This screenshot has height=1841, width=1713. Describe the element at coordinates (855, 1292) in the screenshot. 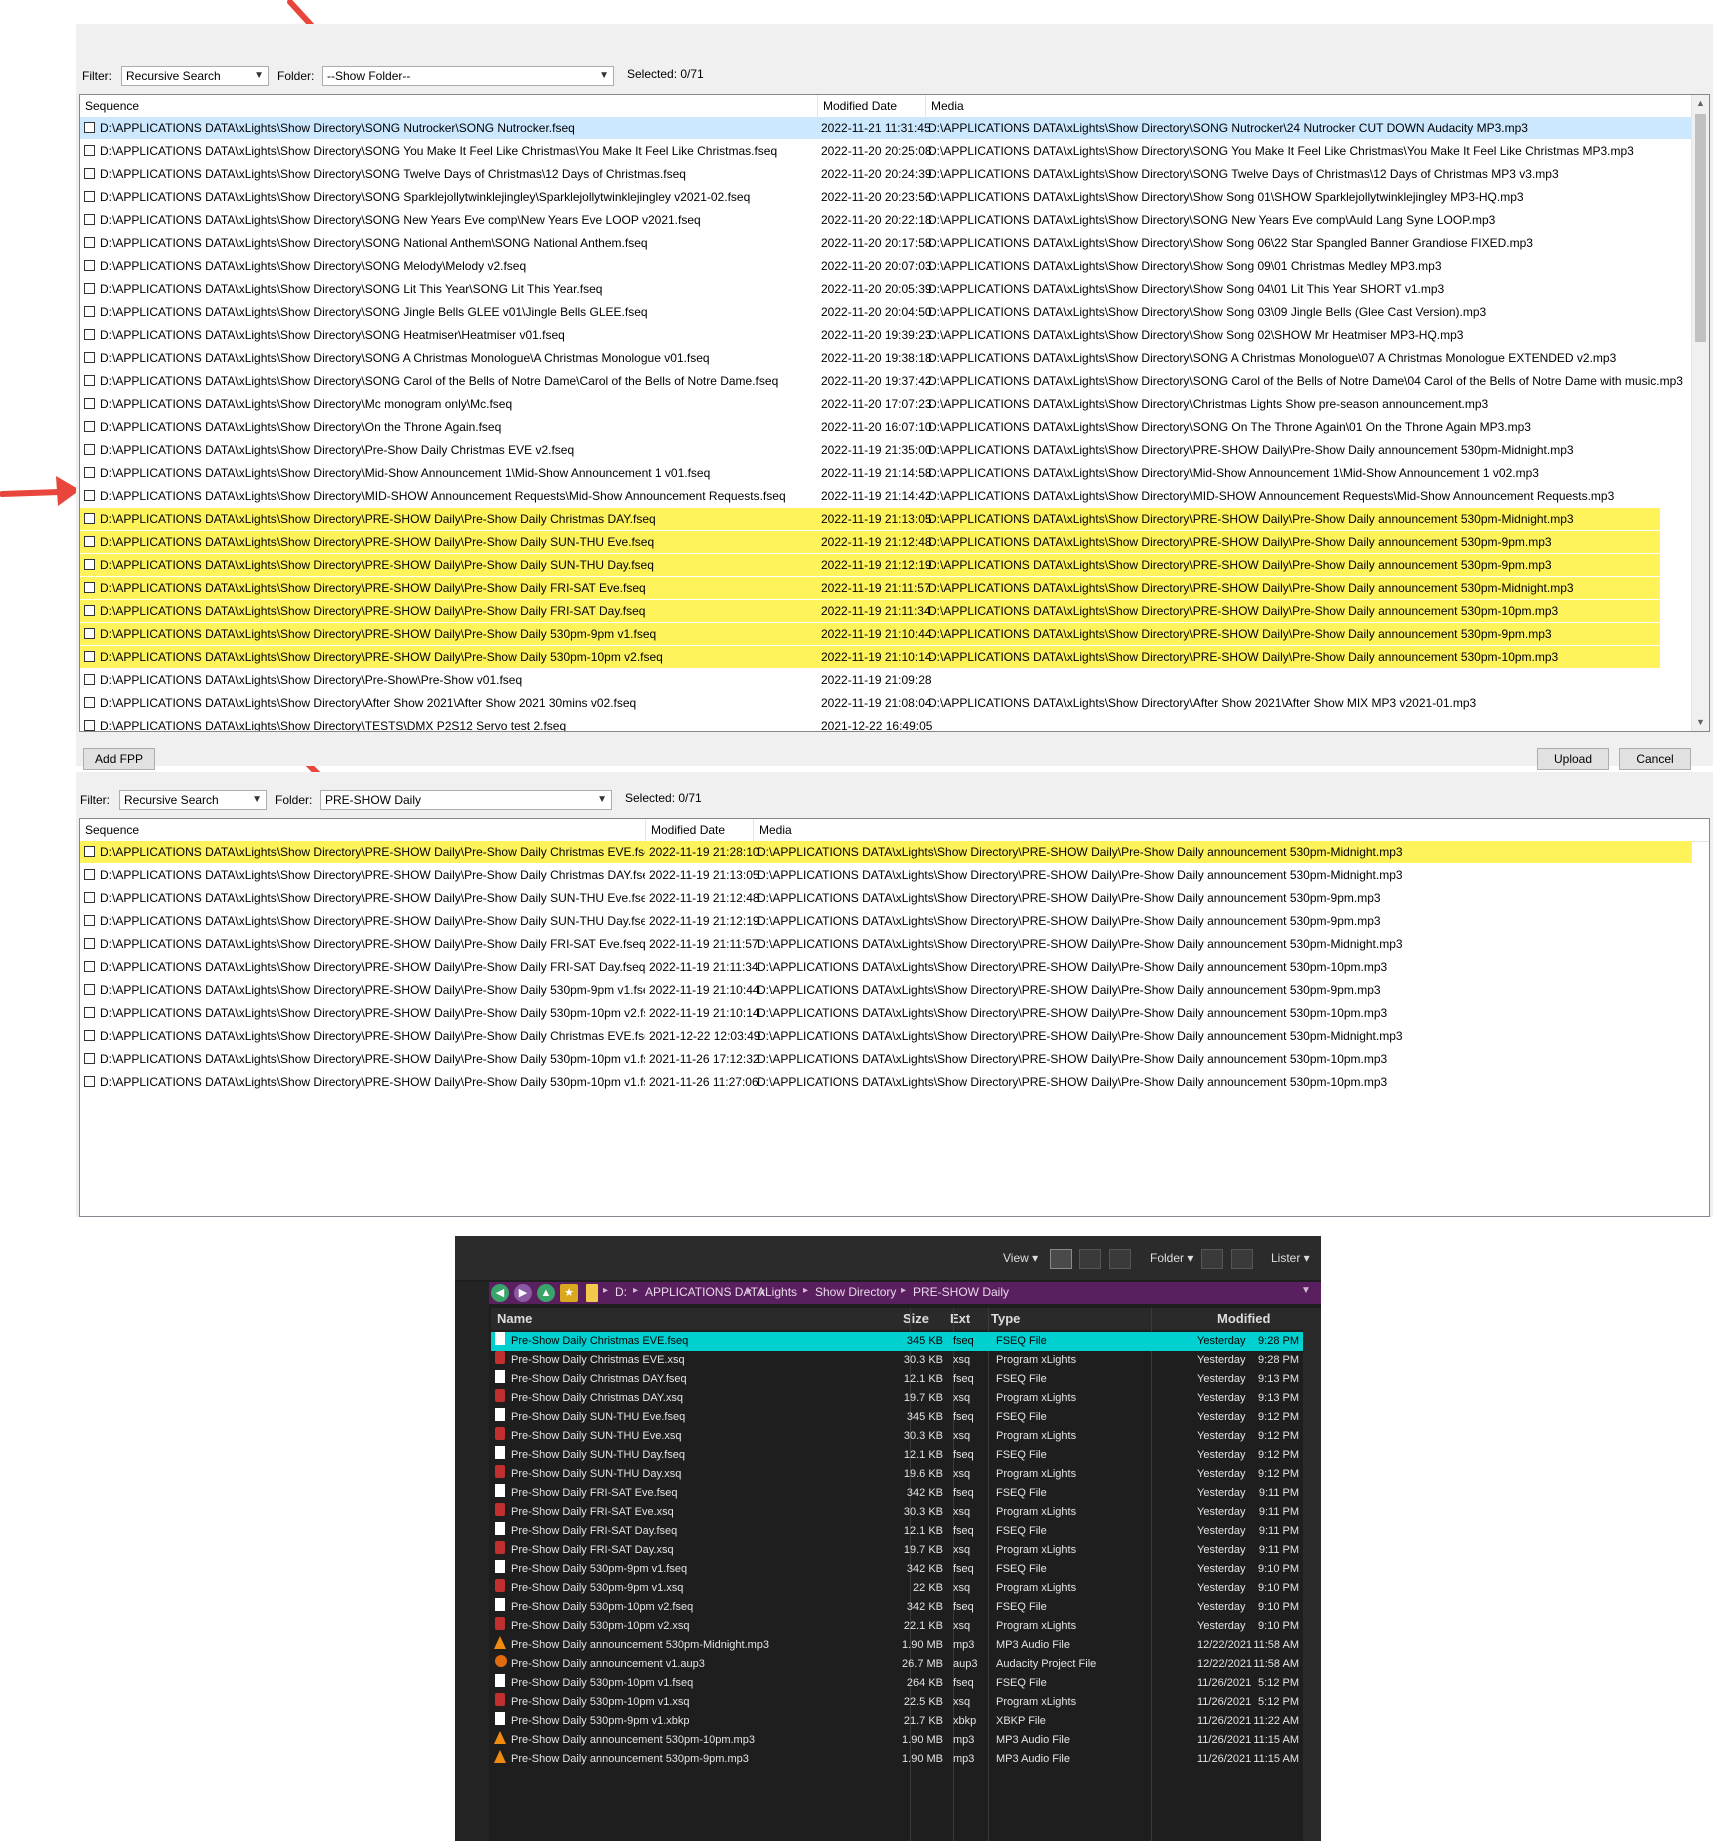

I see `breadcrumb-show-directory: Show Directory` at that location.